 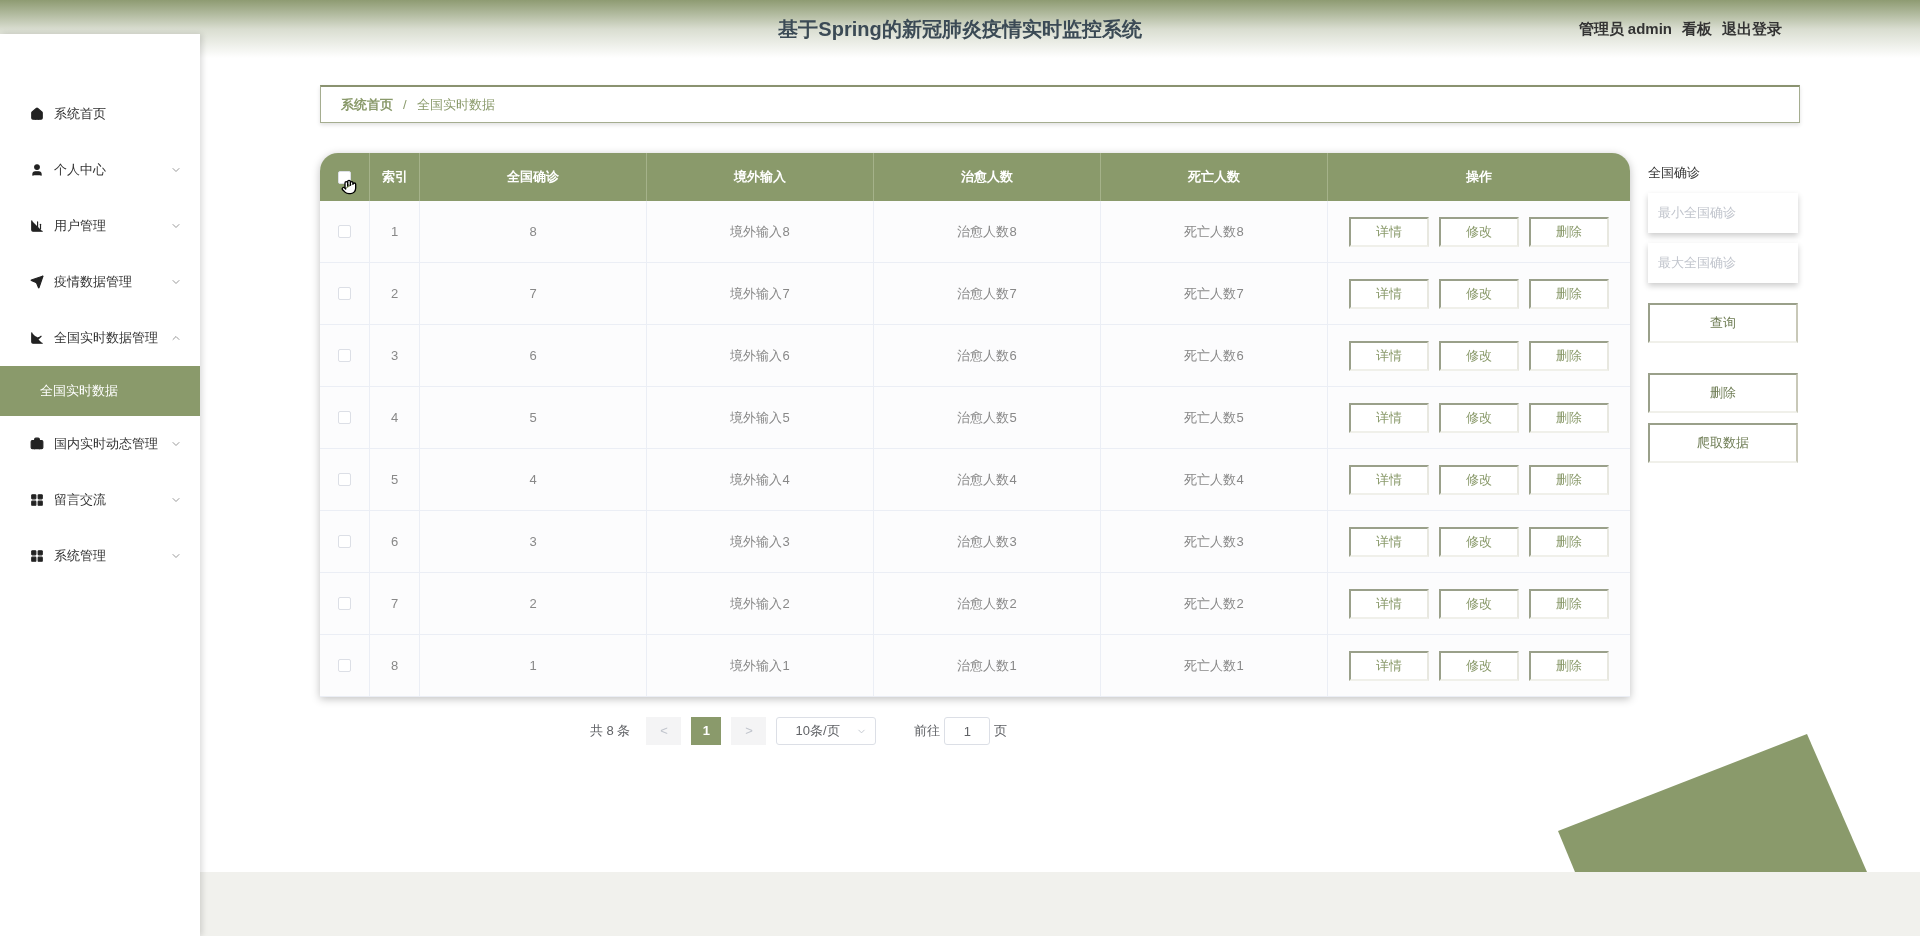 What do you see at coordinates (760, 665) in the screenshot?
I see `table-cell-text: 境外输入1` at bounding box center [760, 665].